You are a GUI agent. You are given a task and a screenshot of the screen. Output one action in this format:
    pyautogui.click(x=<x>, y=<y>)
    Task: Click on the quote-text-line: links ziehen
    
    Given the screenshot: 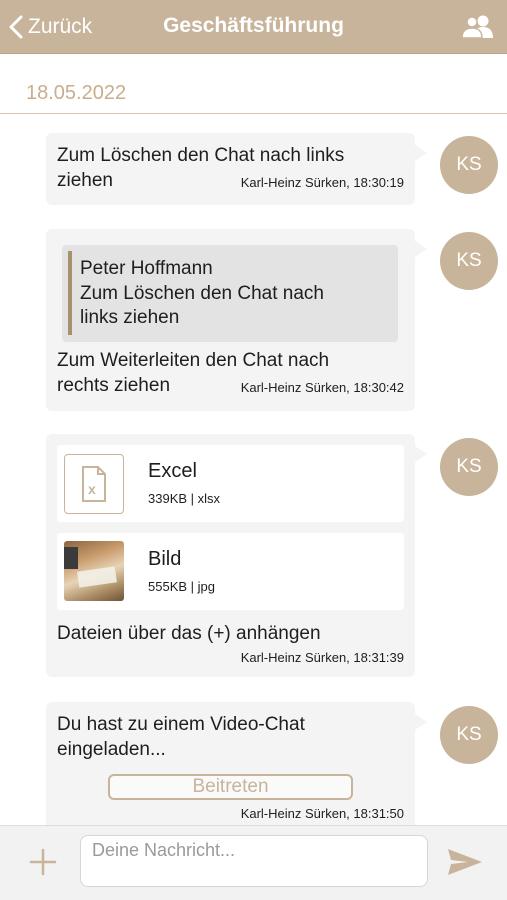 What is the action you would take?
    pyautogui.click(x=130, y=317)
    